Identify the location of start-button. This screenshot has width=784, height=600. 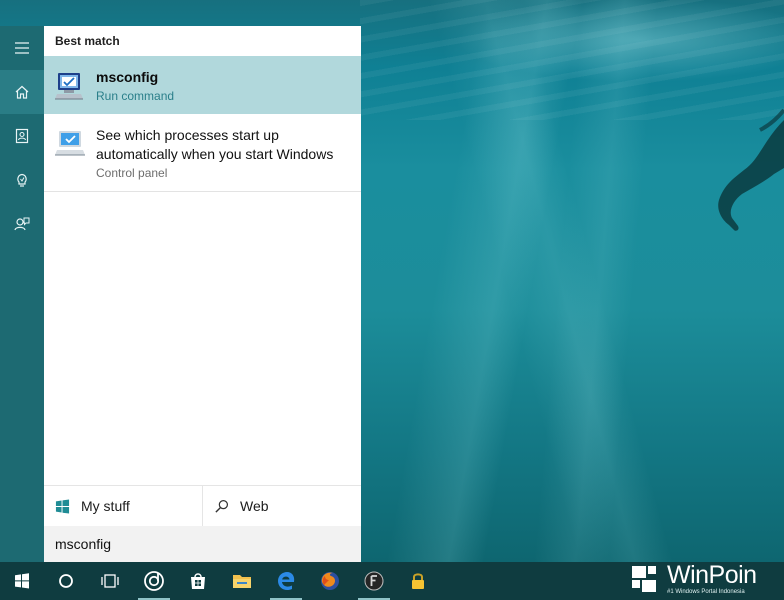
(22, 581).